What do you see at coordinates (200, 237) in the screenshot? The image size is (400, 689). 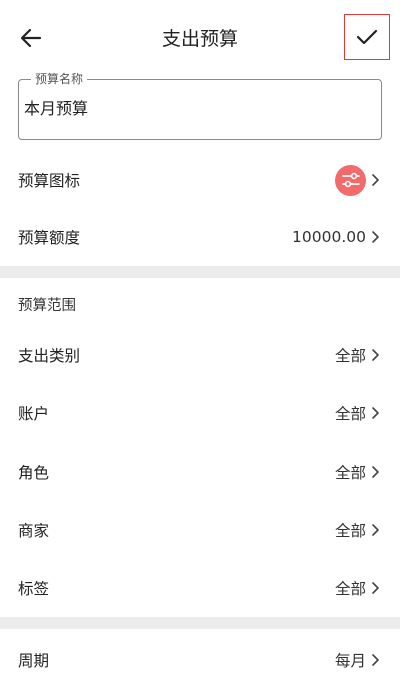 I see `budget-amount-row: 预算额度 10000.00` at bounding box center [200, 237].